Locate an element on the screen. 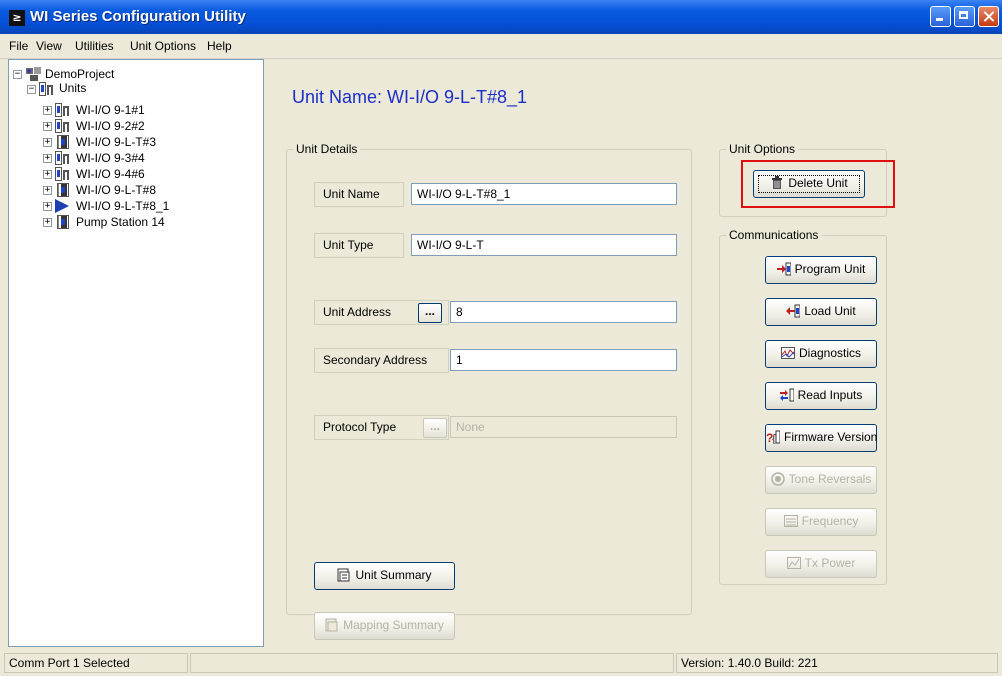 The width and height of the screenshot is (1002, 676). tree-item-unit-selected: + WI-I/O 9-L-T#8_1 is located at coordinates (143, 206).